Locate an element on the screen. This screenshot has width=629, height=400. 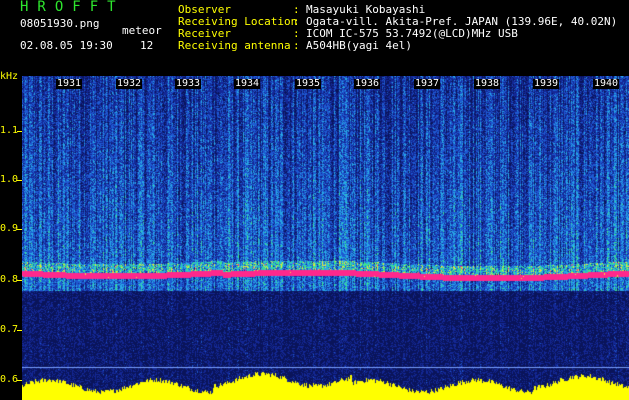
y-tick-label: 0.8 is located at coordinates (9, 279).